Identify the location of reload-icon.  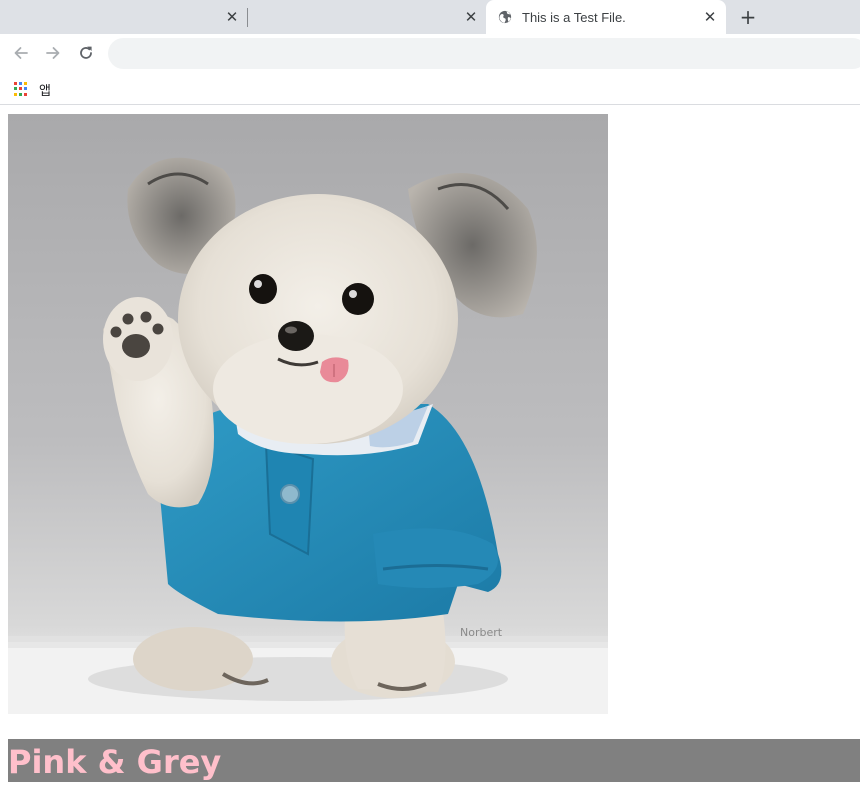
(86, 52).